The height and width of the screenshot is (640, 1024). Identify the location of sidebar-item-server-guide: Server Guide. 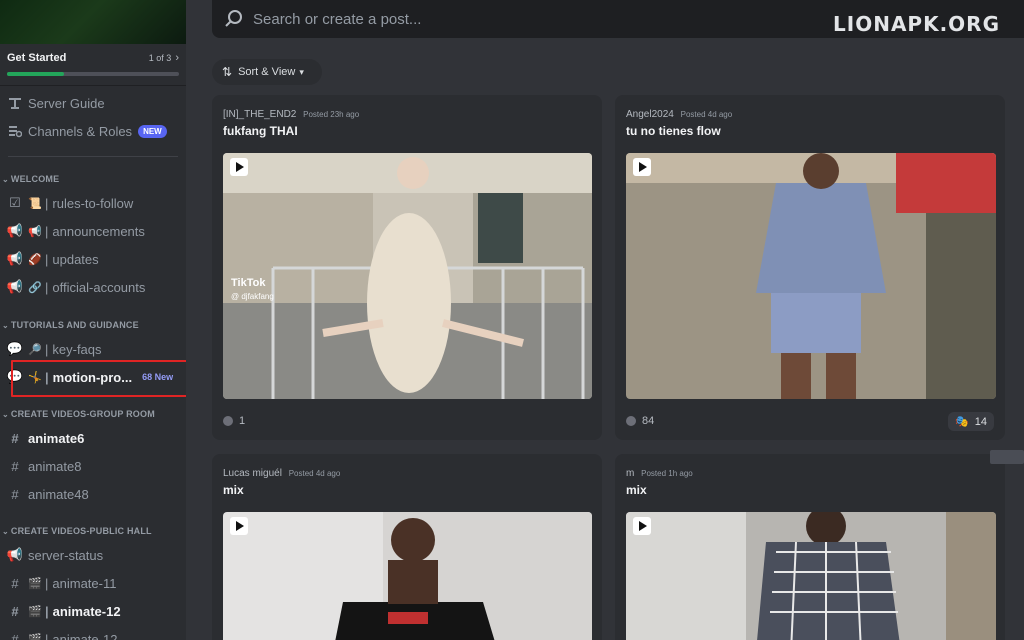
(93, 103).